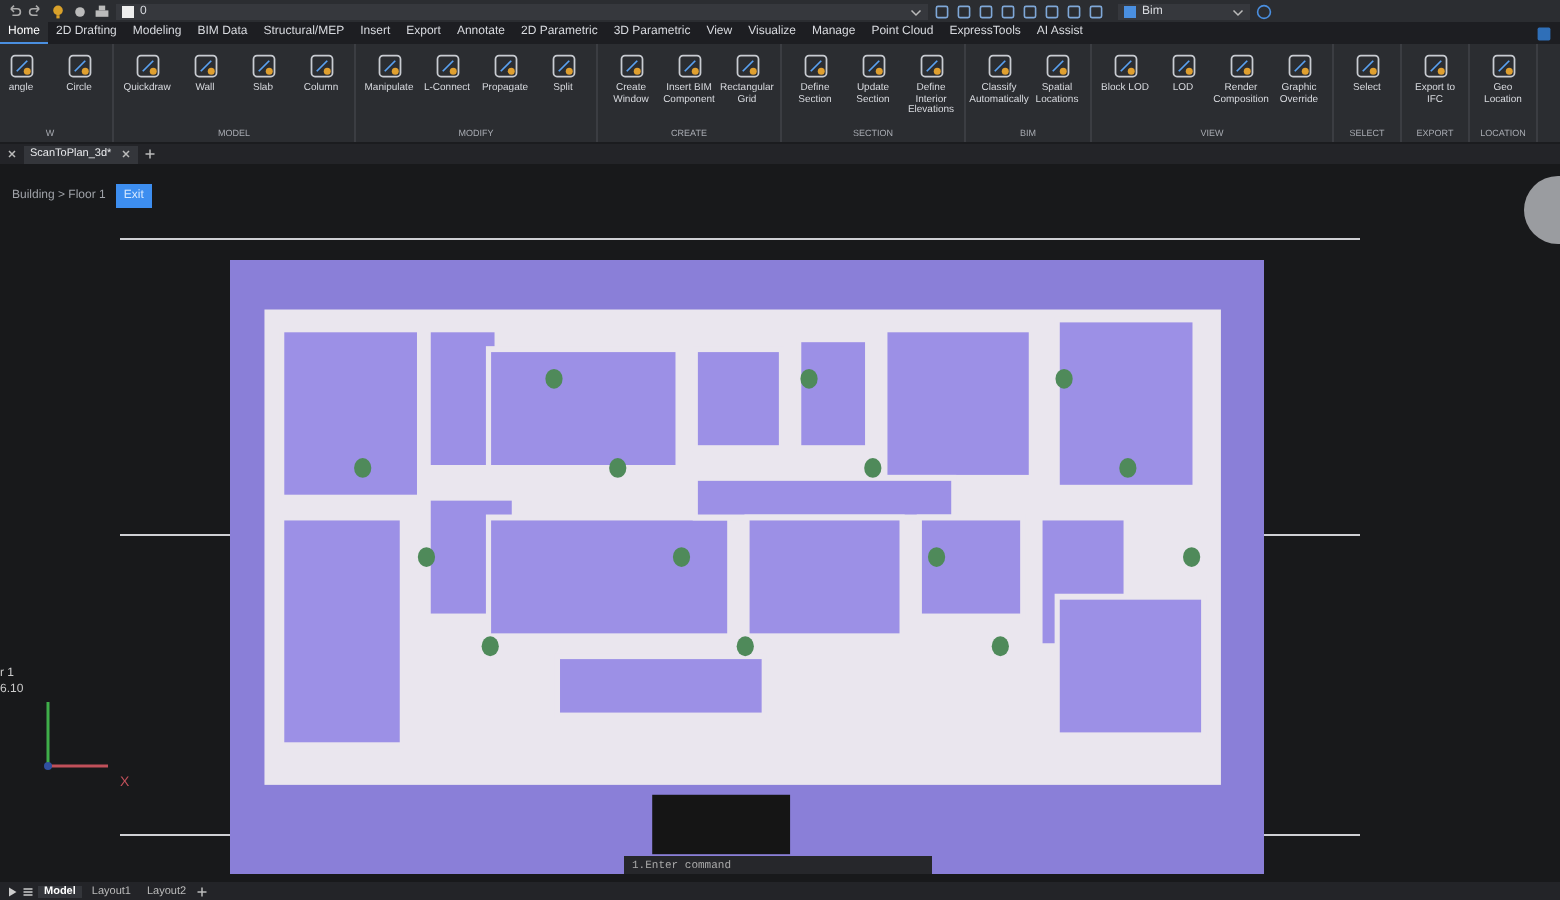  Describe the element at coordinates (14, 11) in the screenshot. I see `undo-icon` at that location.